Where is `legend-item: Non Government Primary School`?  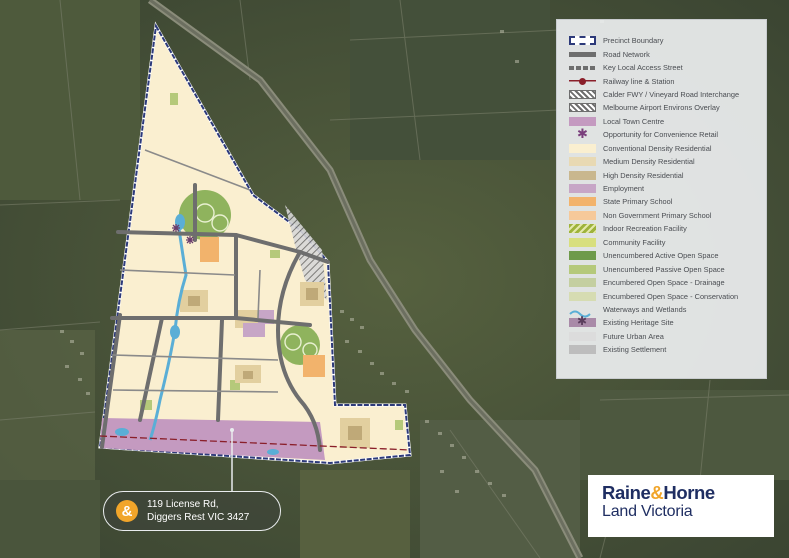
legend-item: Non Government Primary School is located at coordinates (667, 215).